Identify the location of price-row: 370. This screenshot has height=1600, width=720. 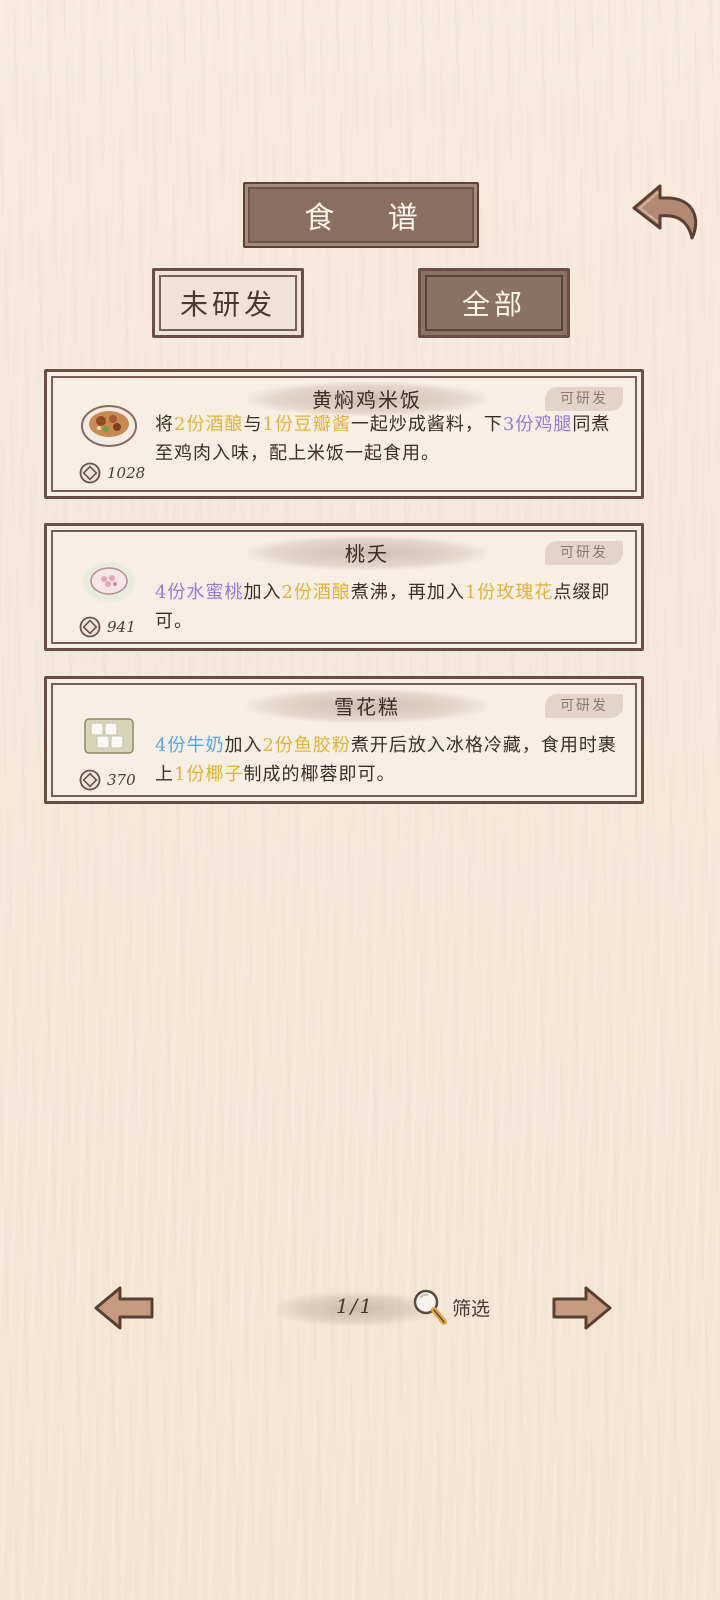
(107, 780).